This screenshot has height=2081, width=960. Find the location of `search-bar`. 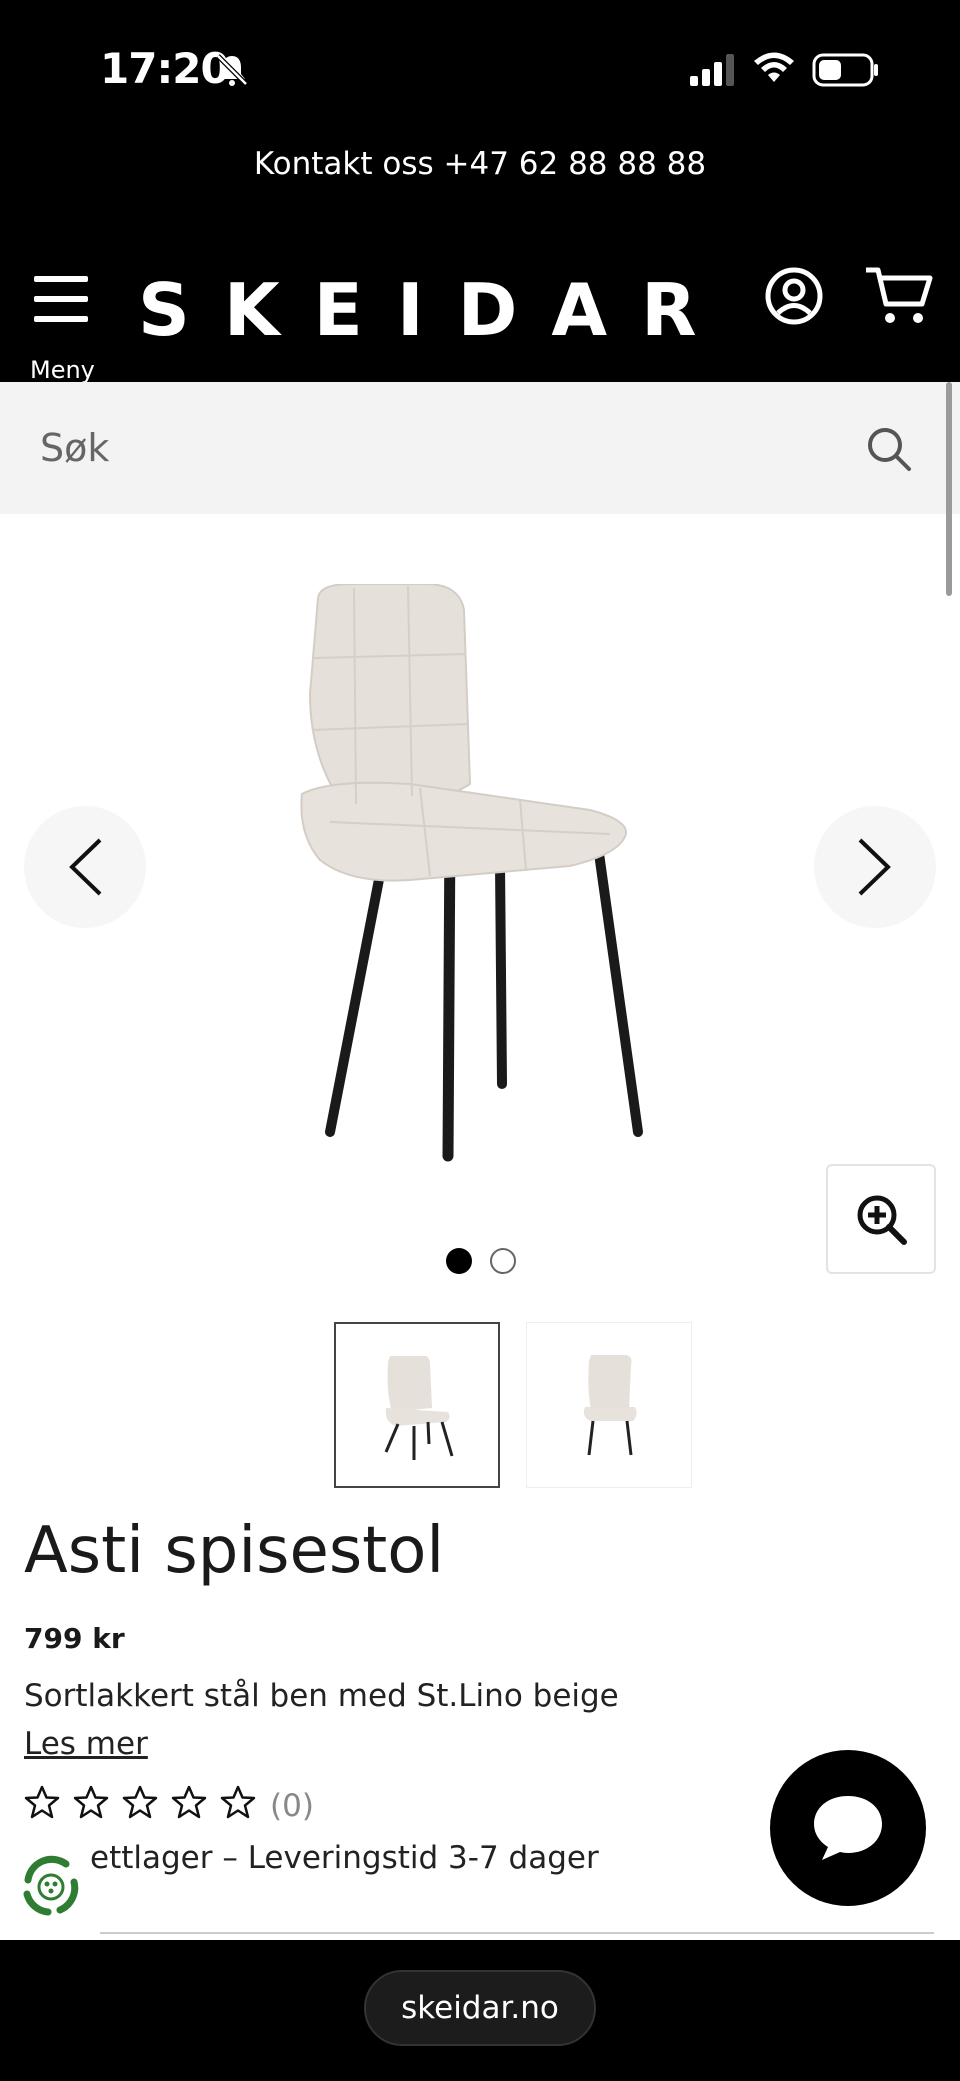

search-bar is located at coordinates (480, 448).